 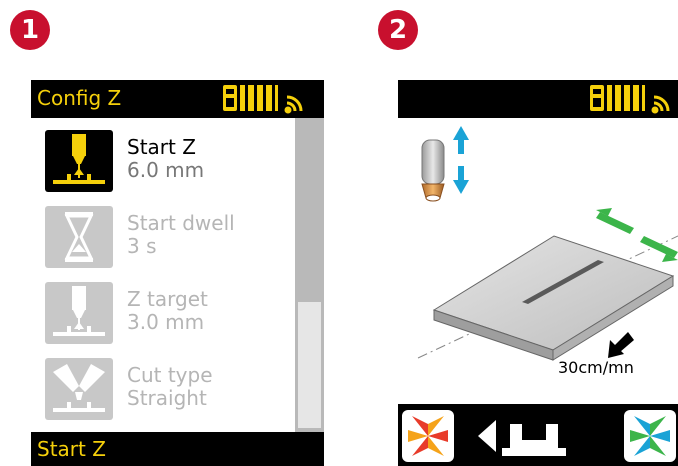 What do you see at coordinates (177, 449) in the screenshot?
I see `screen-1-footer: Start Z` at bounding box center [177, 449].